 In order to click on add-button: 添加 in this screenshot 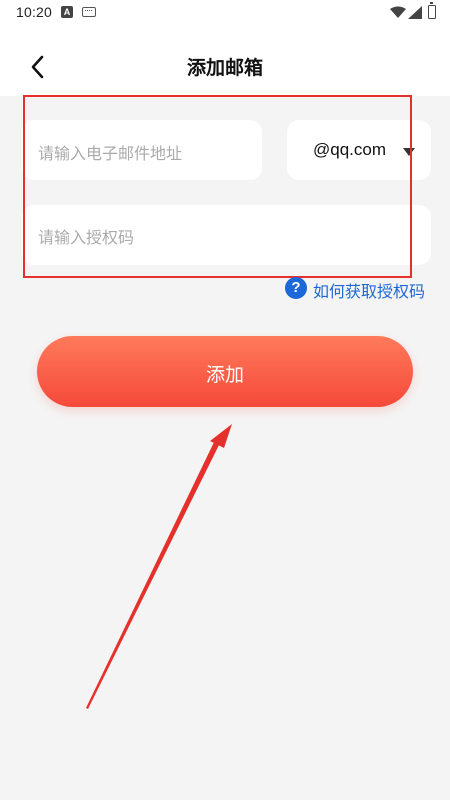, I will do `click(225, 371)`.